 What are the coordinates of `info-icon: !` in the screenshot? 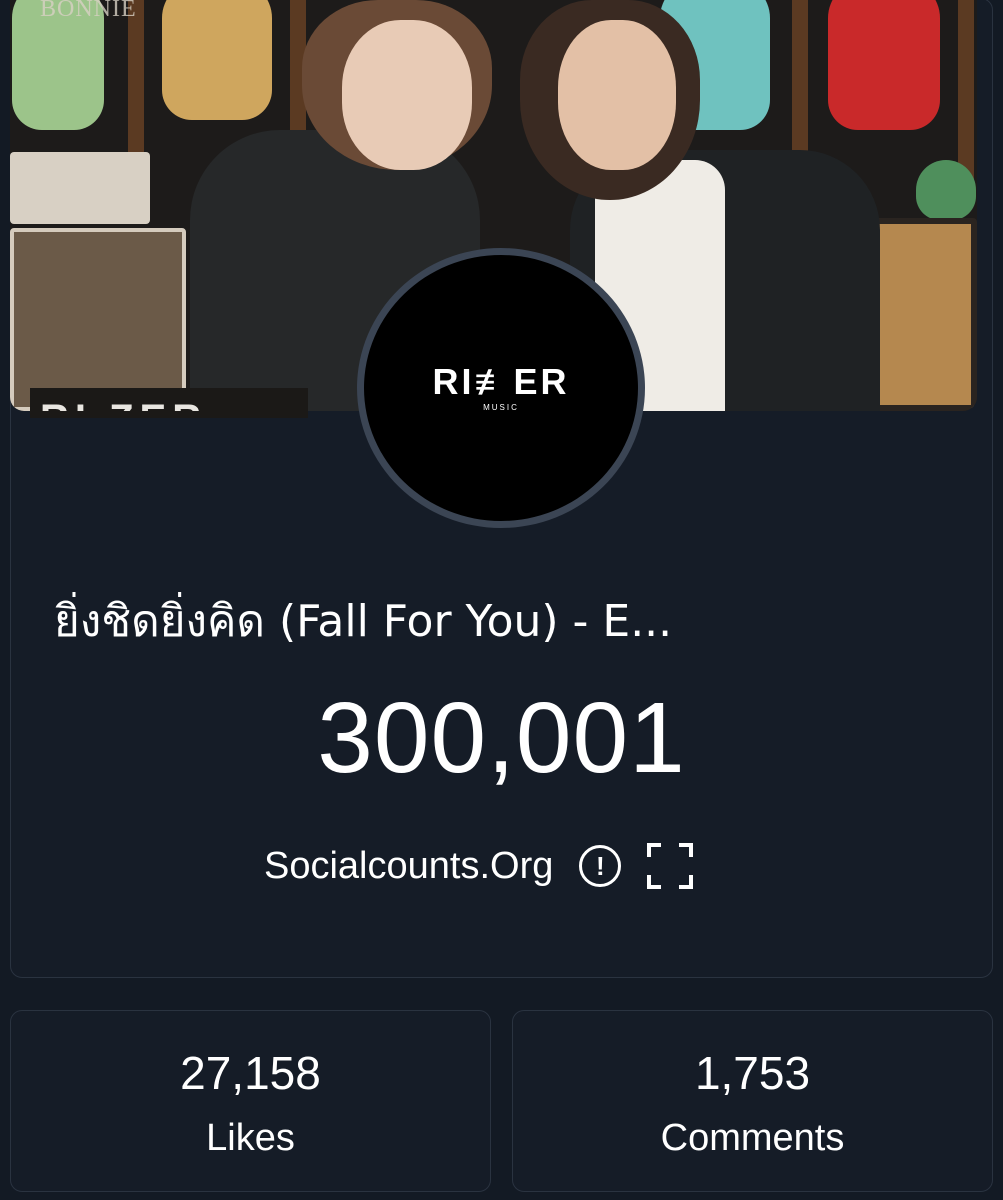 It's located at (600, 866).